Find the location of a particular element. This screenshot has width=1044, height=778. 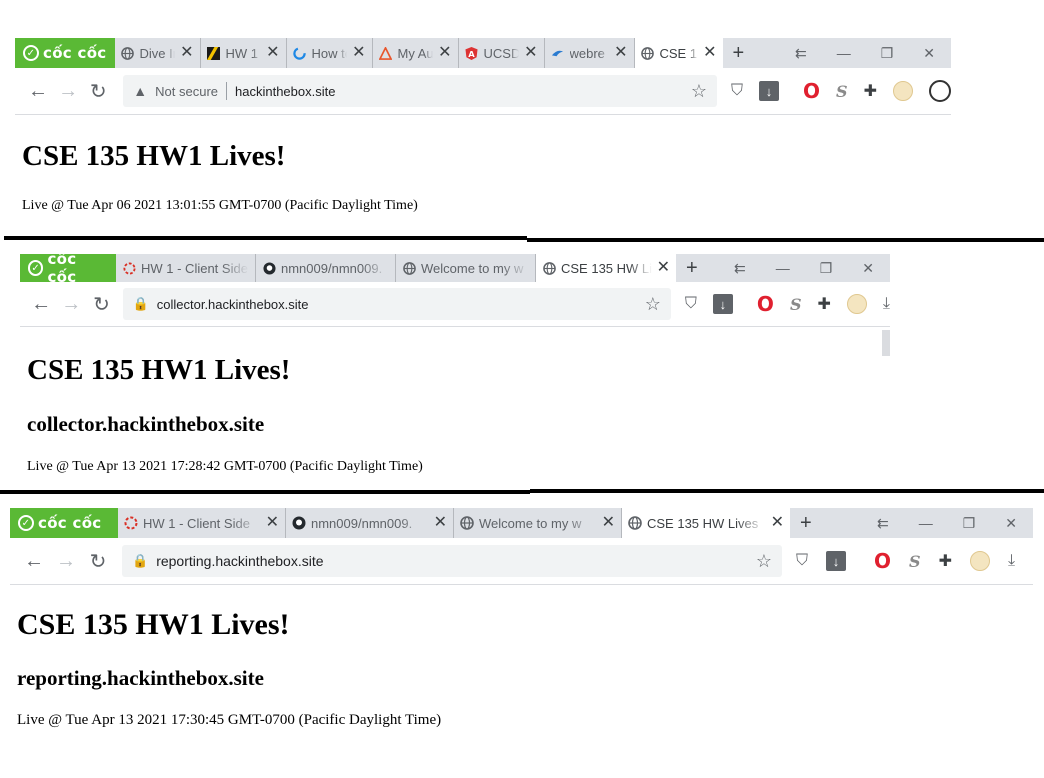

tab-title: My Au is located at coordinates (415, 53).